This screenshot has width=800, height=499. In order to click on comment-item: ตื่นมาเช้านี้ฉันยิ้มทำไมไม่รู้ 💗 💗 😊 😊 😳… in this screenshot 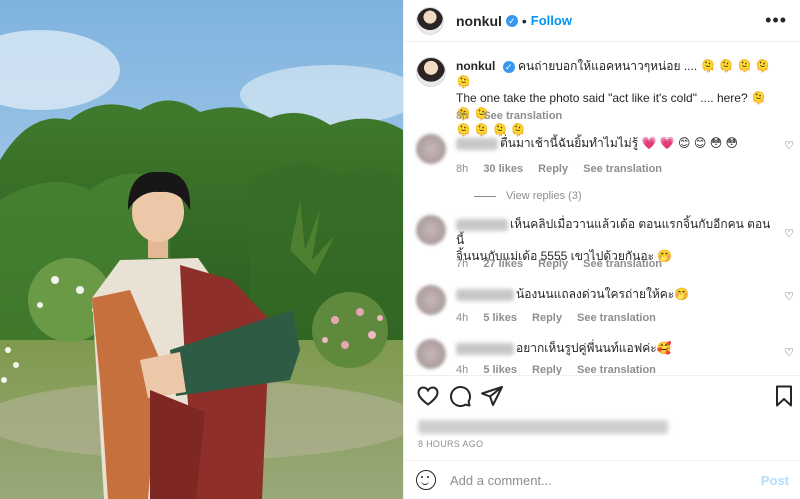, I will do `click(606, 169)`.